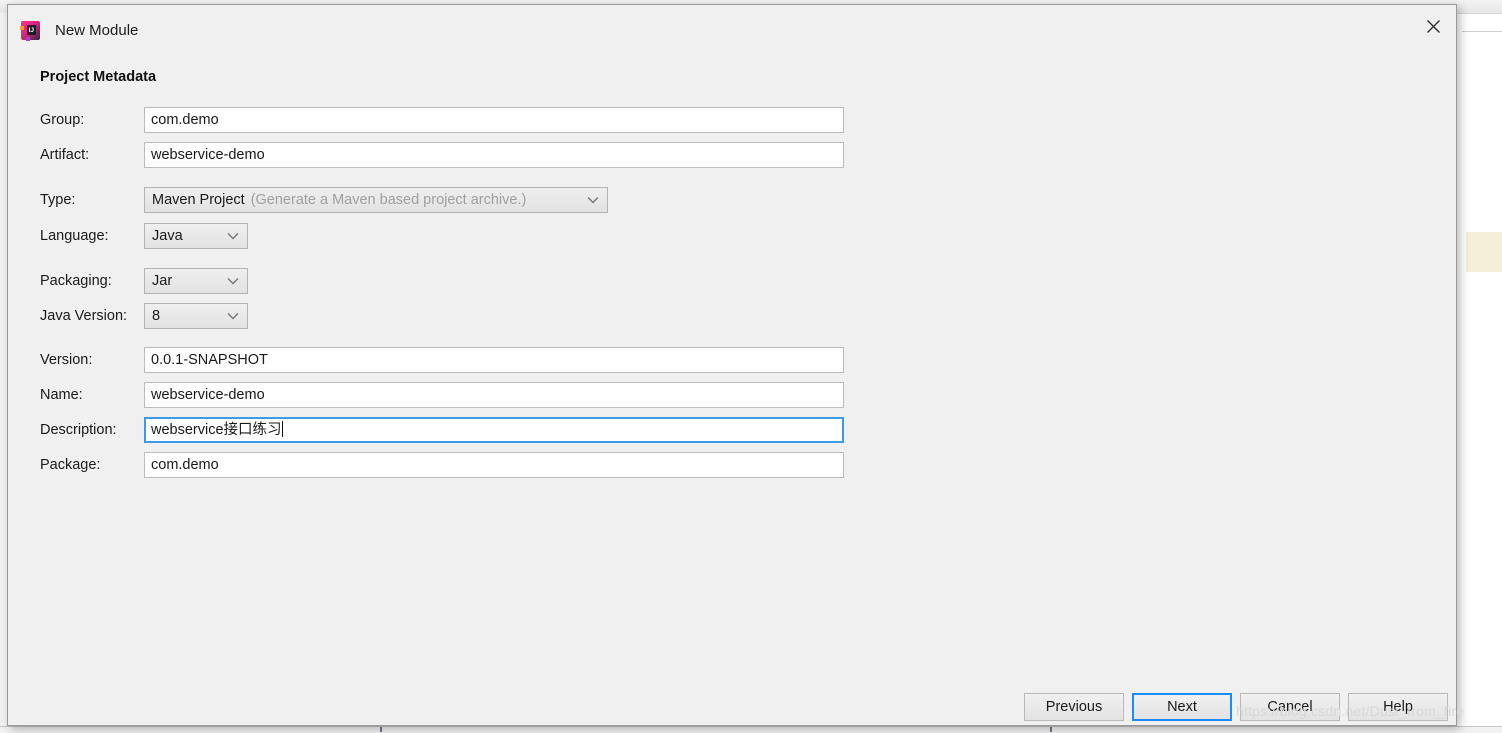 The width and height of the screenshot is (1502, 733). What do you see at coordinates (62, 120) in the screenshot?
I see `label-group: Group:` at bounding box center [62, 120].